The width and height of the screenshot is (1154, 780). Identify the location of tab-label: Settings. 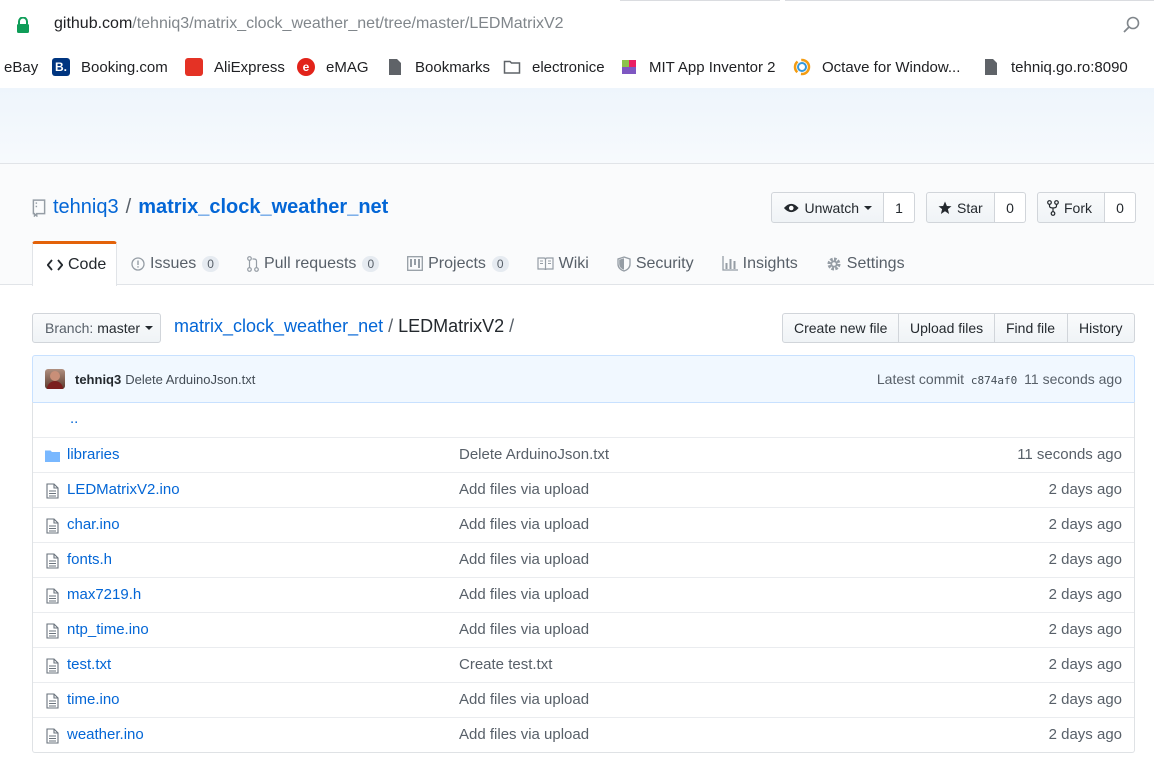
(875, 263).